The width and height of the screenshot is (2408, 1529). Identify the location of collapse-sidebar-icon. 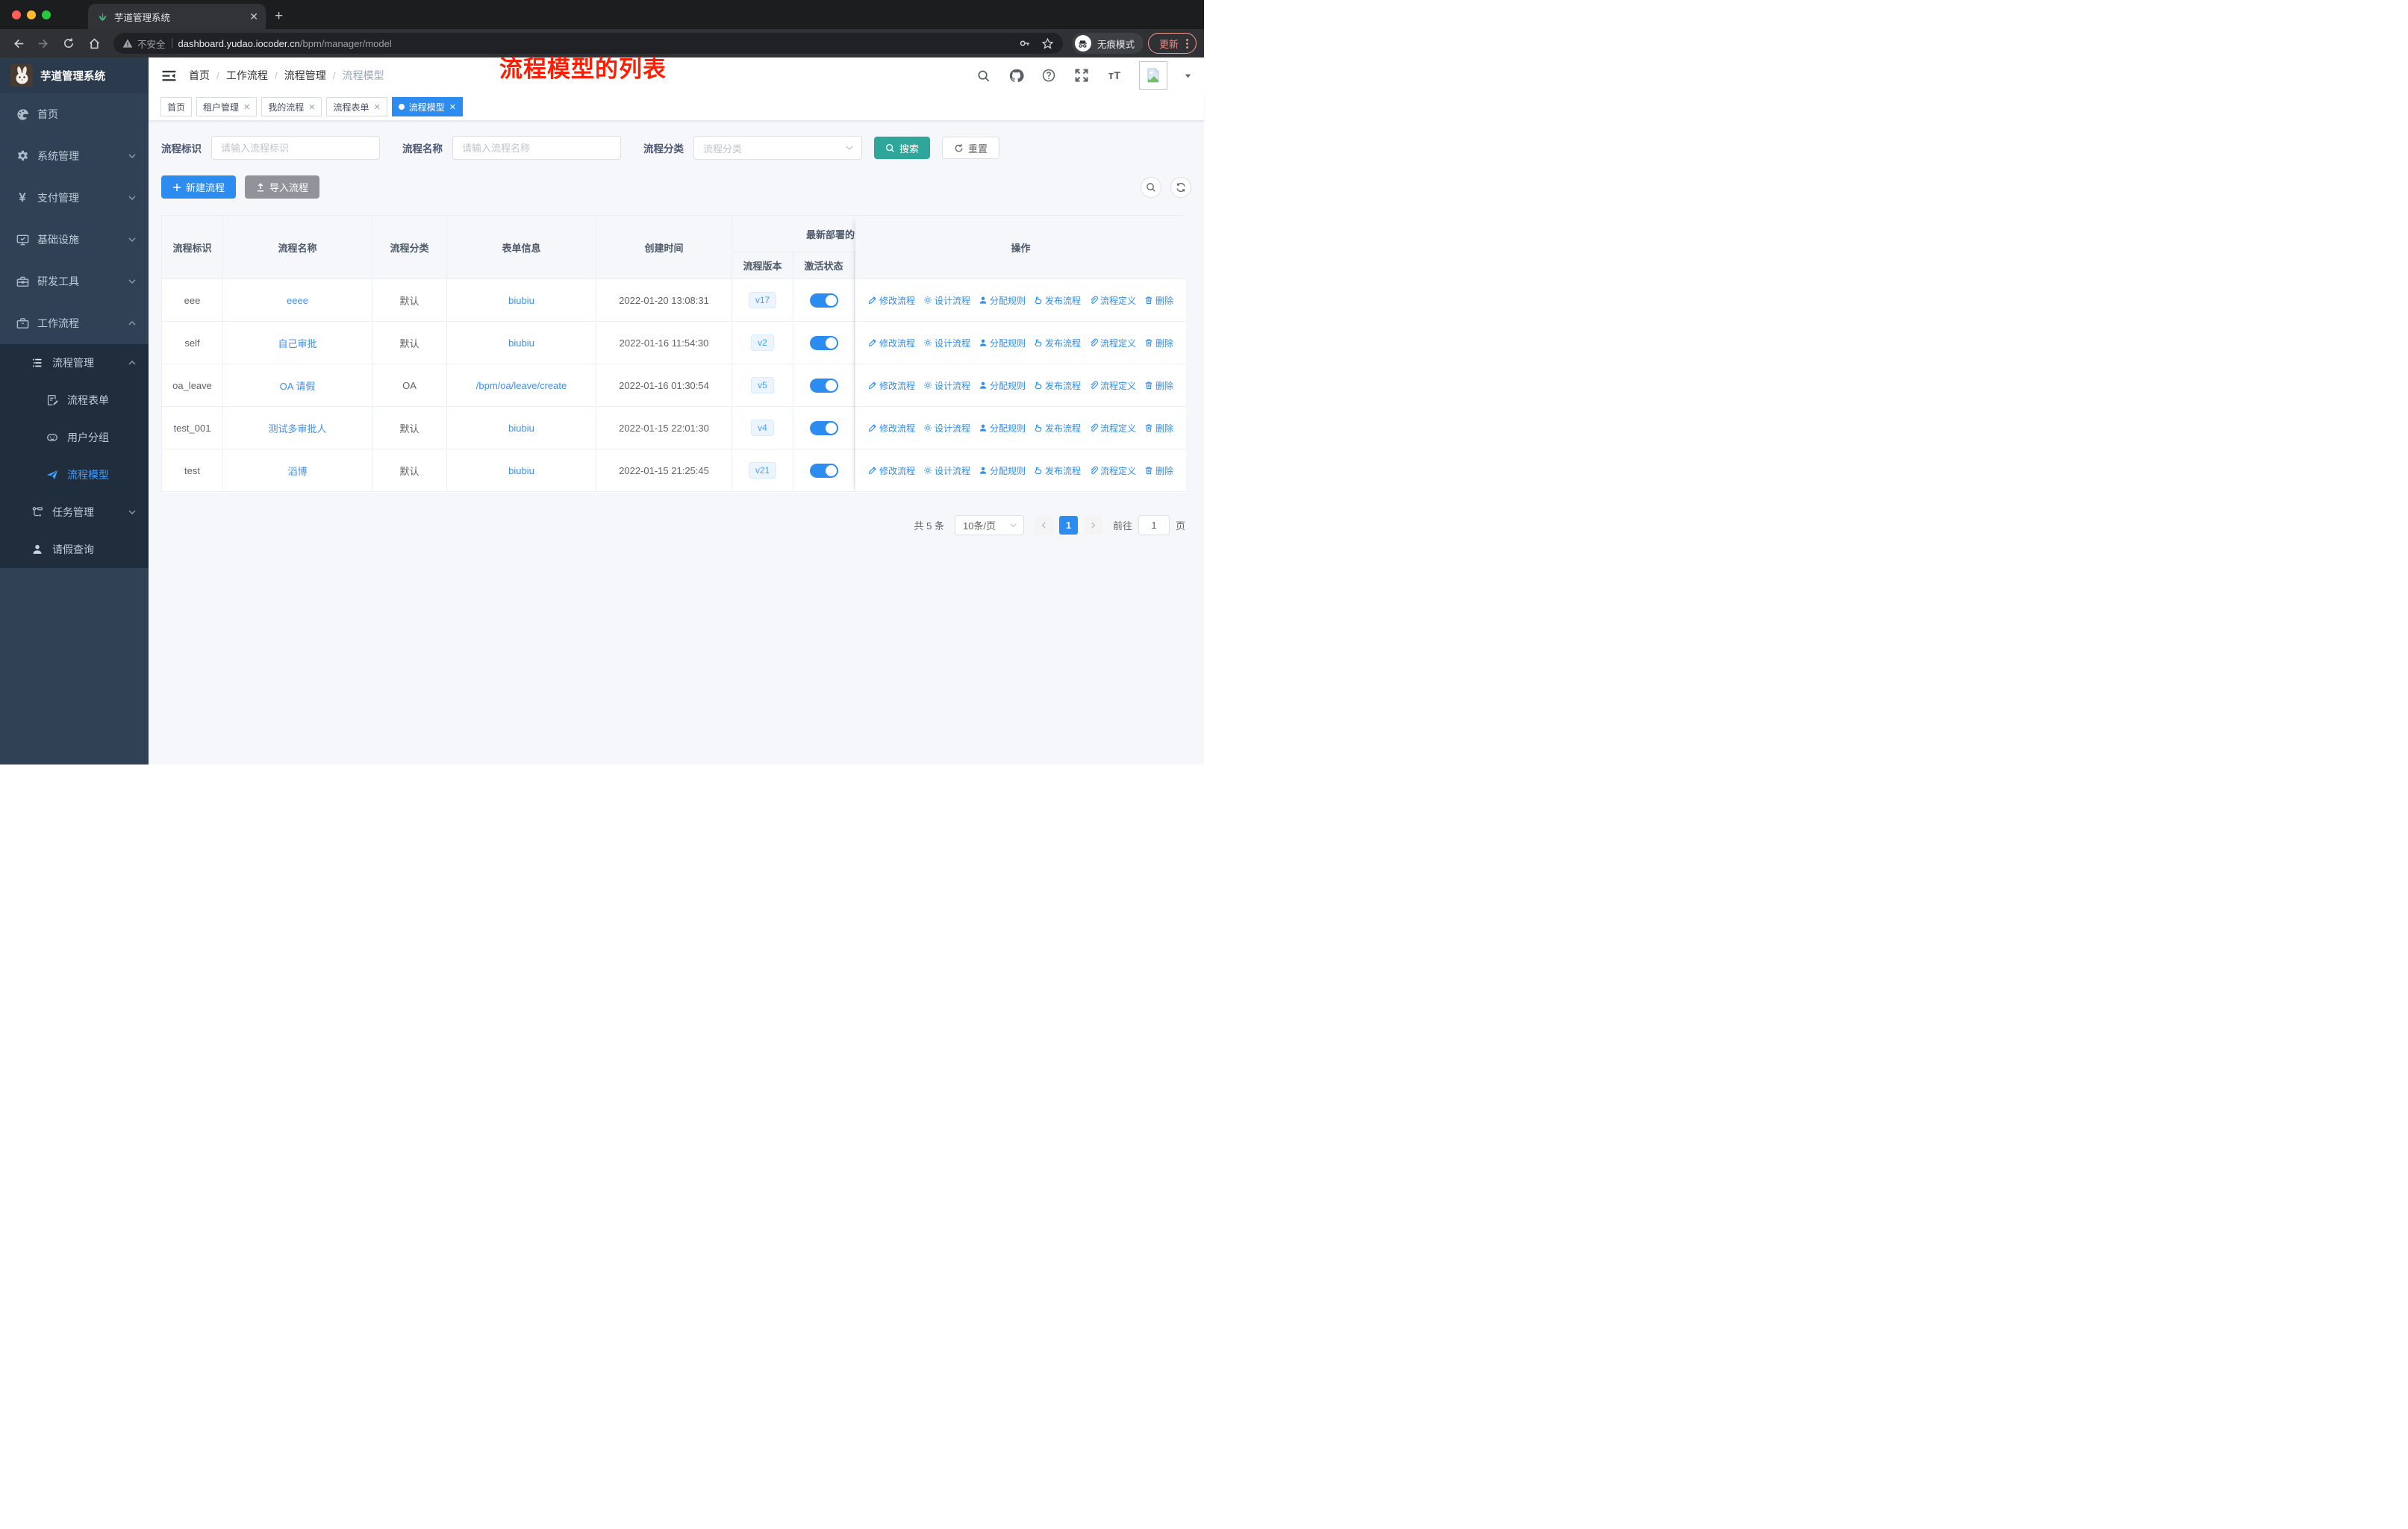
(168, 76).